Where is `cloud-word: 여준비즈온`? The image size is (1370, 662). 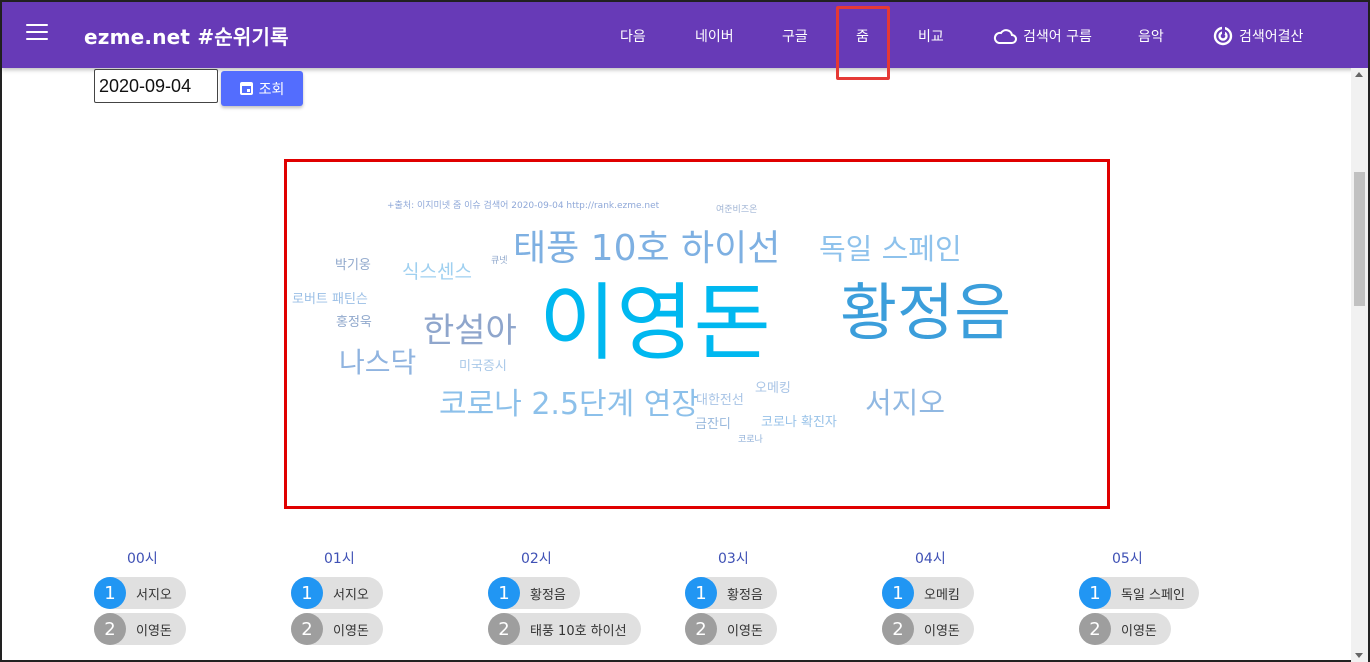
cloud-word: 여준비즈온 is located at coordinates (737, 210).